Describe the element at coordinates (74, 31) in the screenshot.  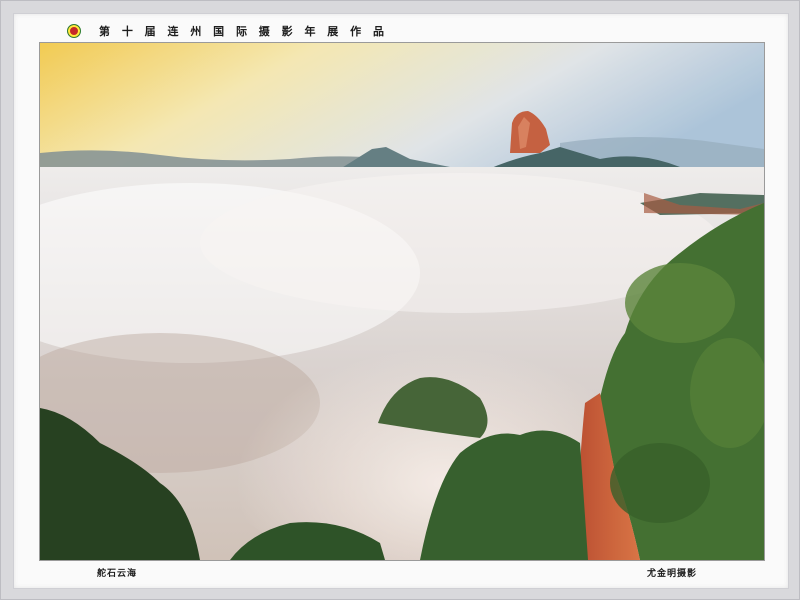
I see `festival-logo-icon` at that location.